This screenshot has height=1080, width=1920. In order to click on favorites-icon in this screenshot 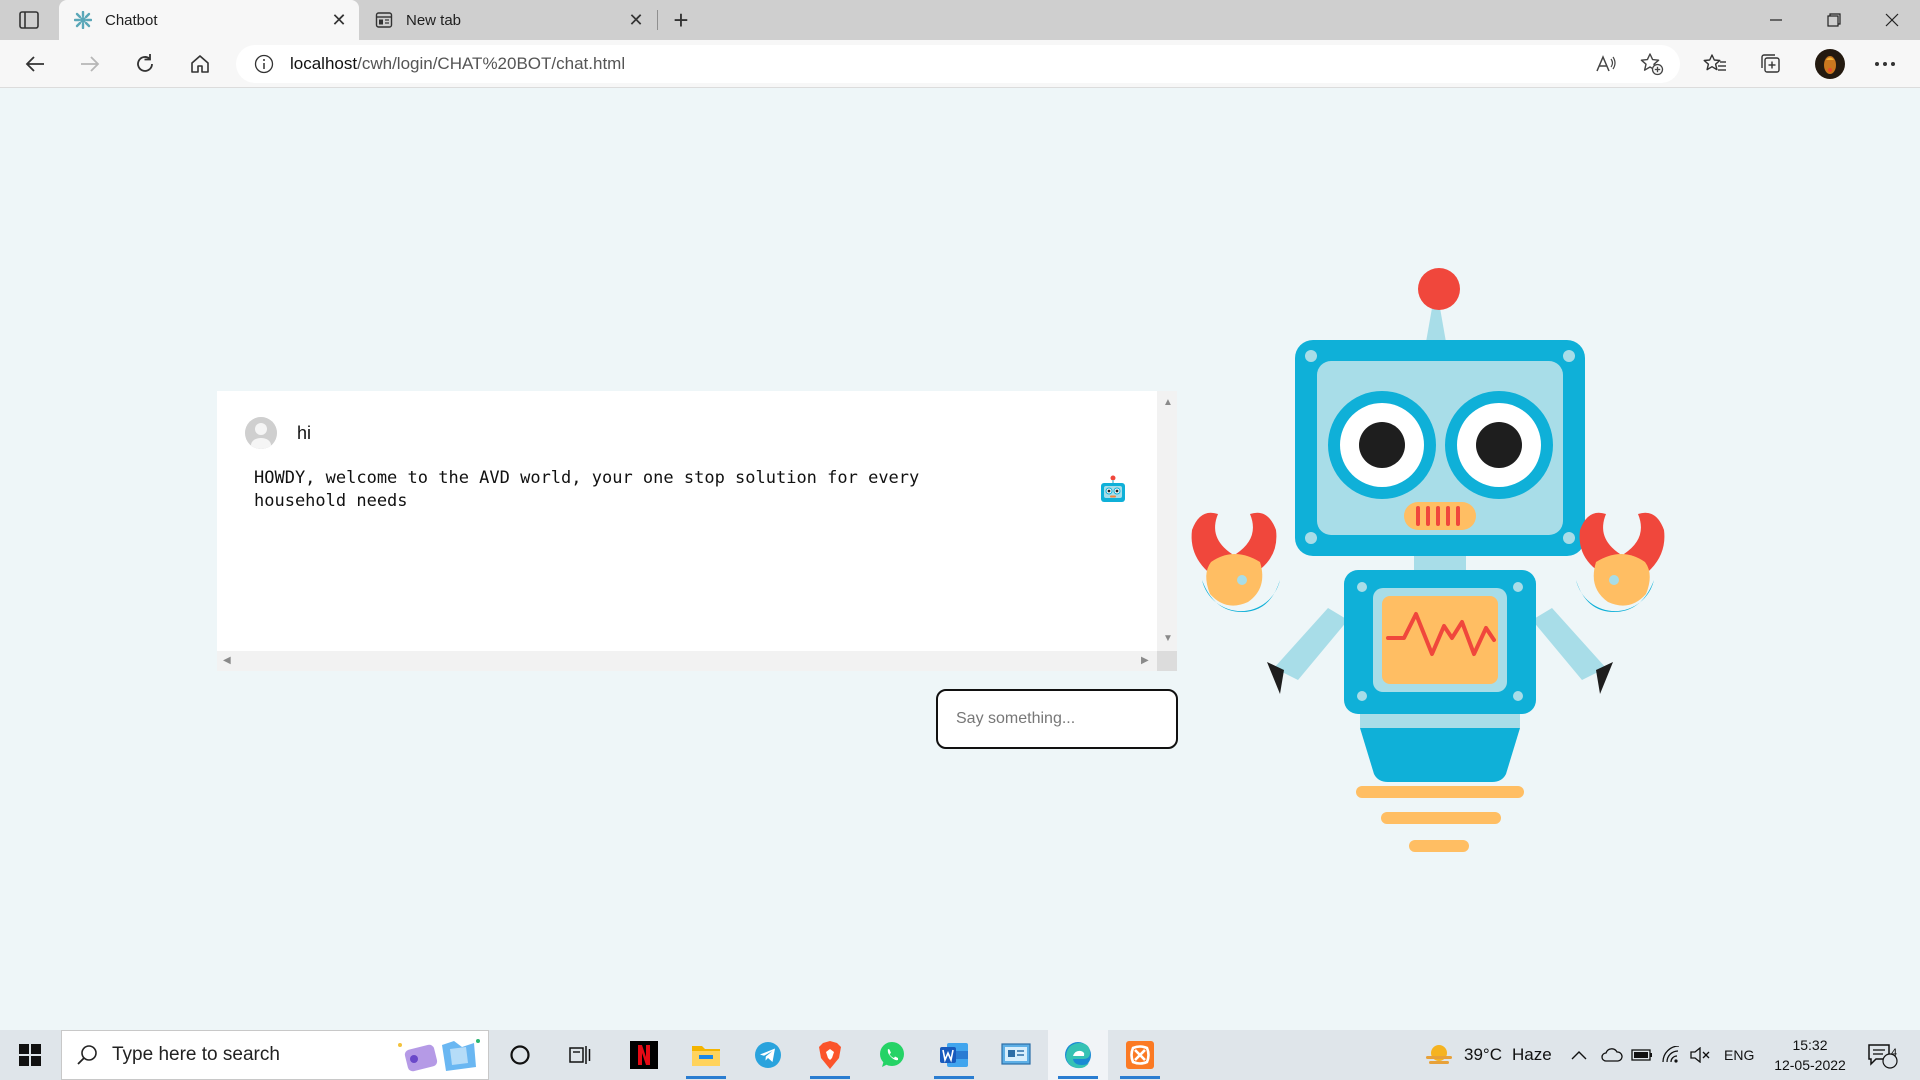, I will do `click(1715, 64)`.